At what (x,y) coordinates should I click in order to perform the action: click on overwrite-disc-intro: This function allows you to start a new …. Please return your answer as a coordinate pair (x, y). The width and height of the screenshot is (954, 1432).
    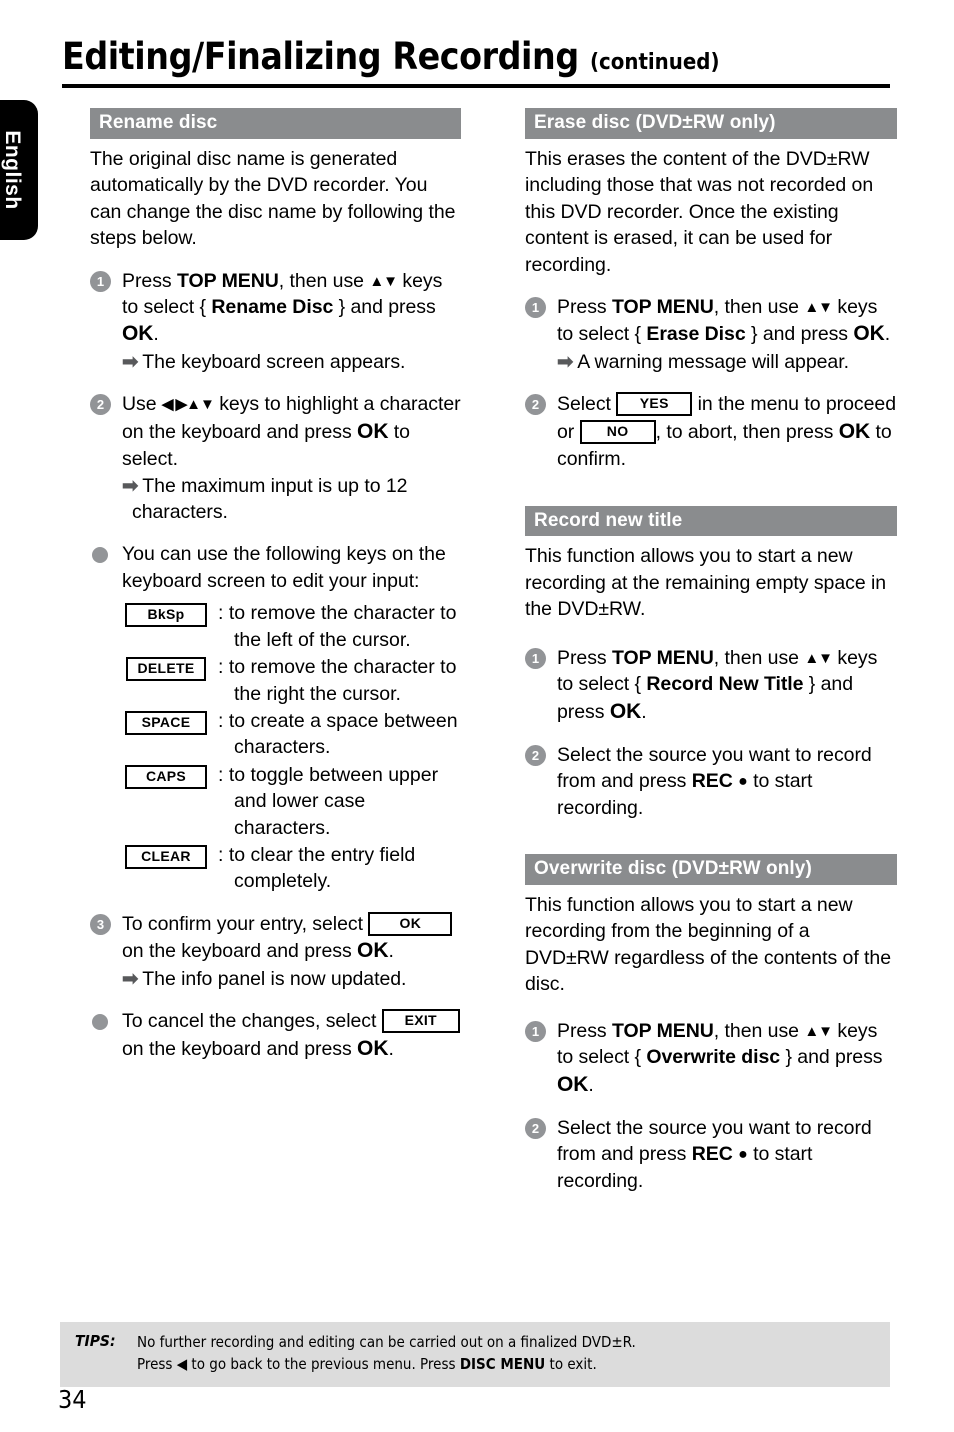
    Looking at the image, I should click on (708, 945).